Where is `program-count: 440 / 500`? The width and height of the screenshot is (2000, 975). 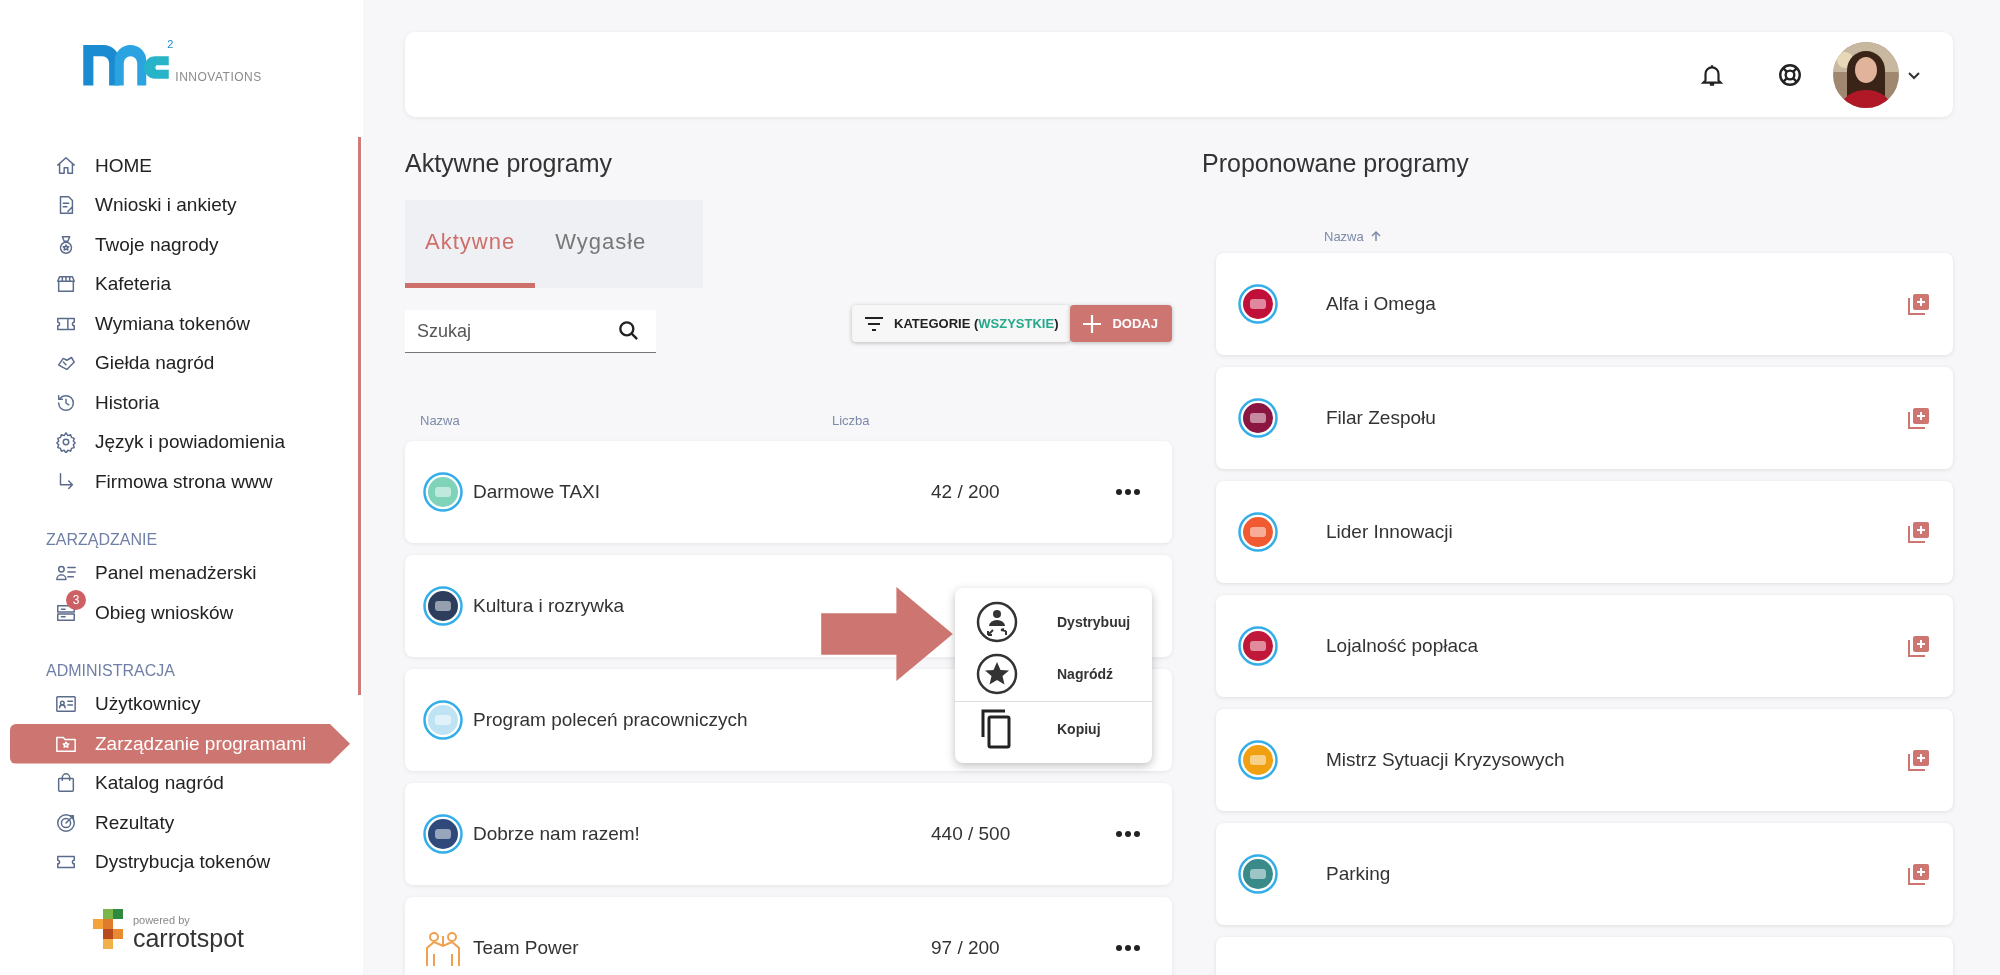
program-count: 440 / 500 is located at coordinates (971, 834).